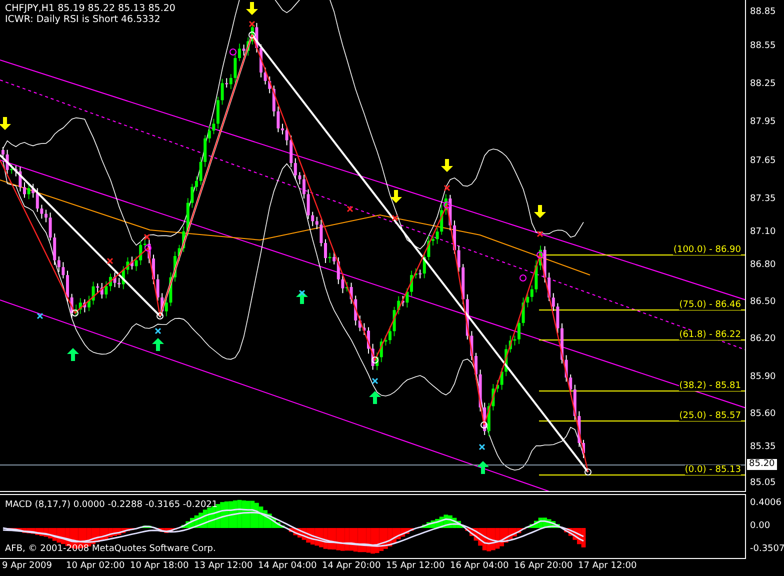 This screenshot has height=576, width=784. What do you see at coordinates (763, 377) in the screenshot?
I see `price-axis-label: 85.90` at bounding box center [763, 377].